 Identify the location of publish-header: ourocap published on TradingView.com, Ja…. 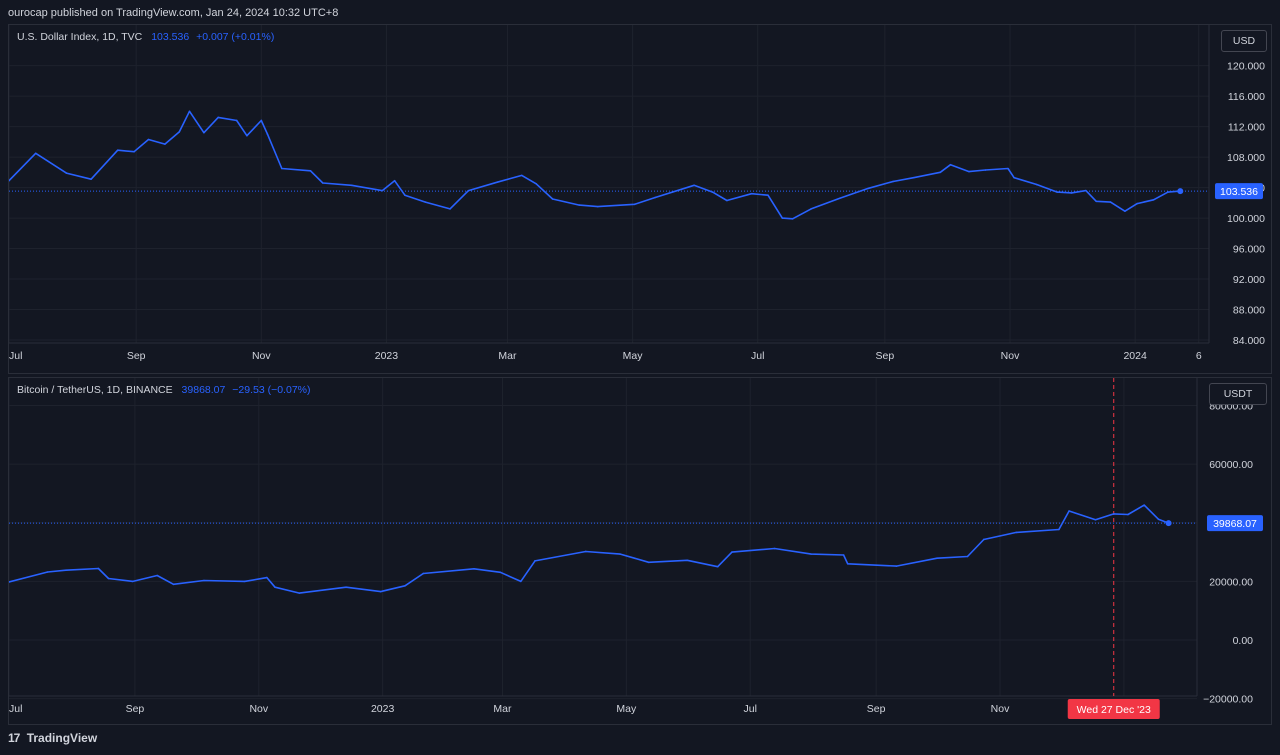
(173, 13).